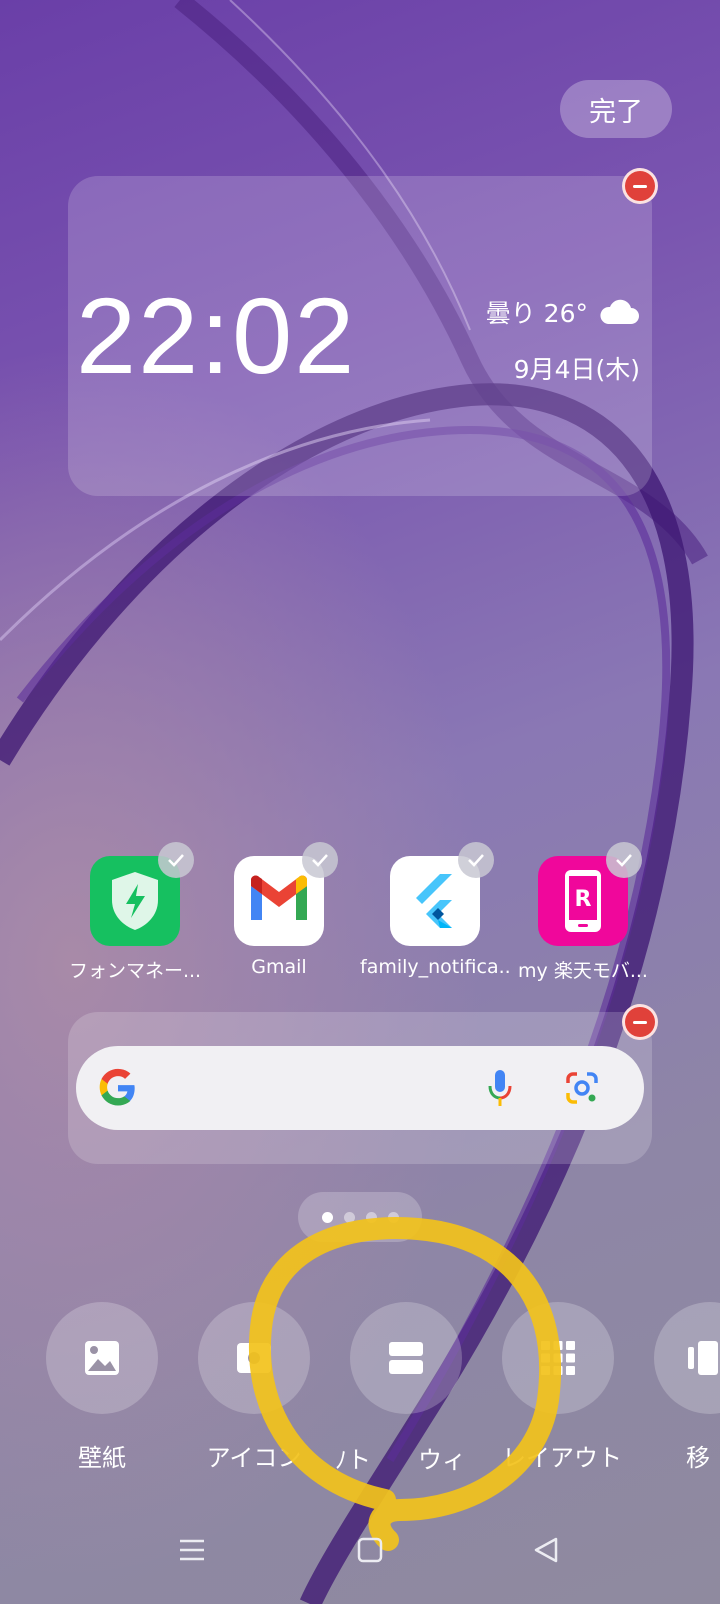  What do you see at coordinates (687, 1387) in the screenshot?
I see `toolbar-move-button: 移` at bounding box center [687, 1387].